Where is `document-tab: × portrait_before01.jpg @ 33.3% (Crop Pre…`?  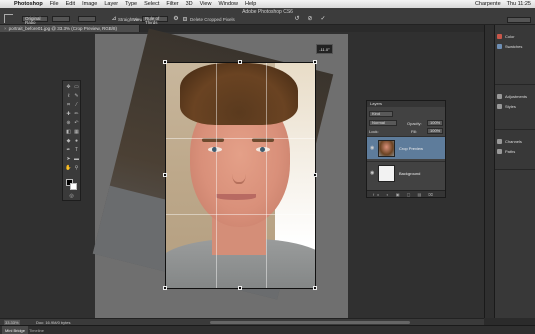
document-tab: × portrait_before01.jpg @ 33.3% (Crop Pre… is located at coordinates (70, 28).